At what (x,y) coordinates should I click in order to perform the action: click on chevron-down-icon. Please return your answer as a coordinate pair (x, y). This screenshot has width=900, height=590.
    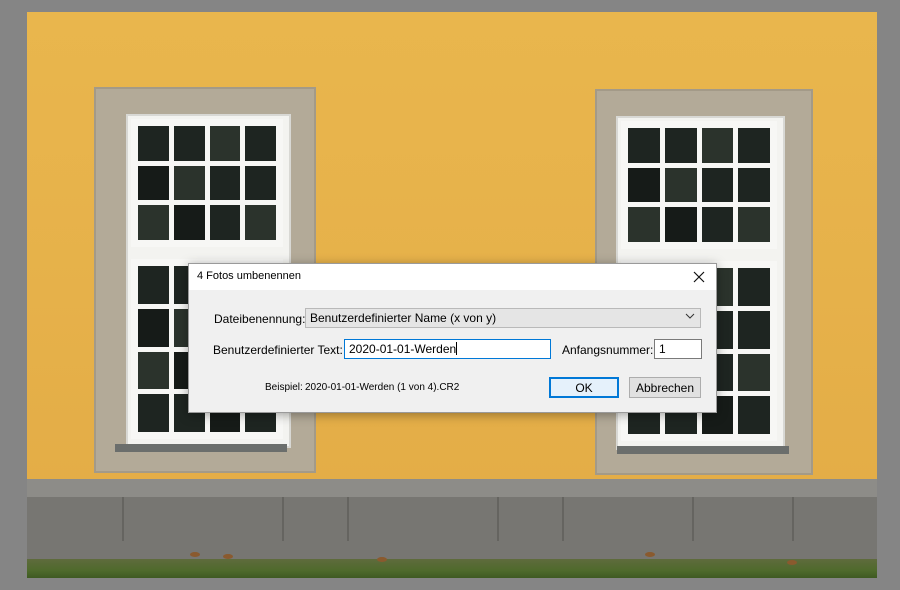
    Looking at the image, I should click on (690, 316).